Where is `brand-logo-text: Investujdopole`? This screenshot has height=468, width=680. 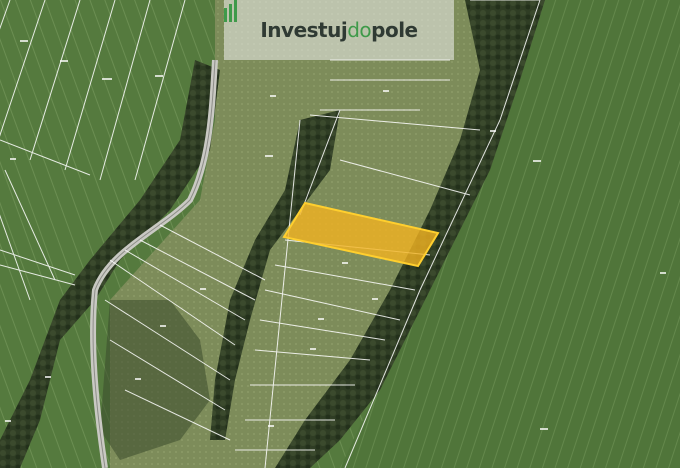
brand-logo-text: Investujdopole is located at coordinates (339, 30).